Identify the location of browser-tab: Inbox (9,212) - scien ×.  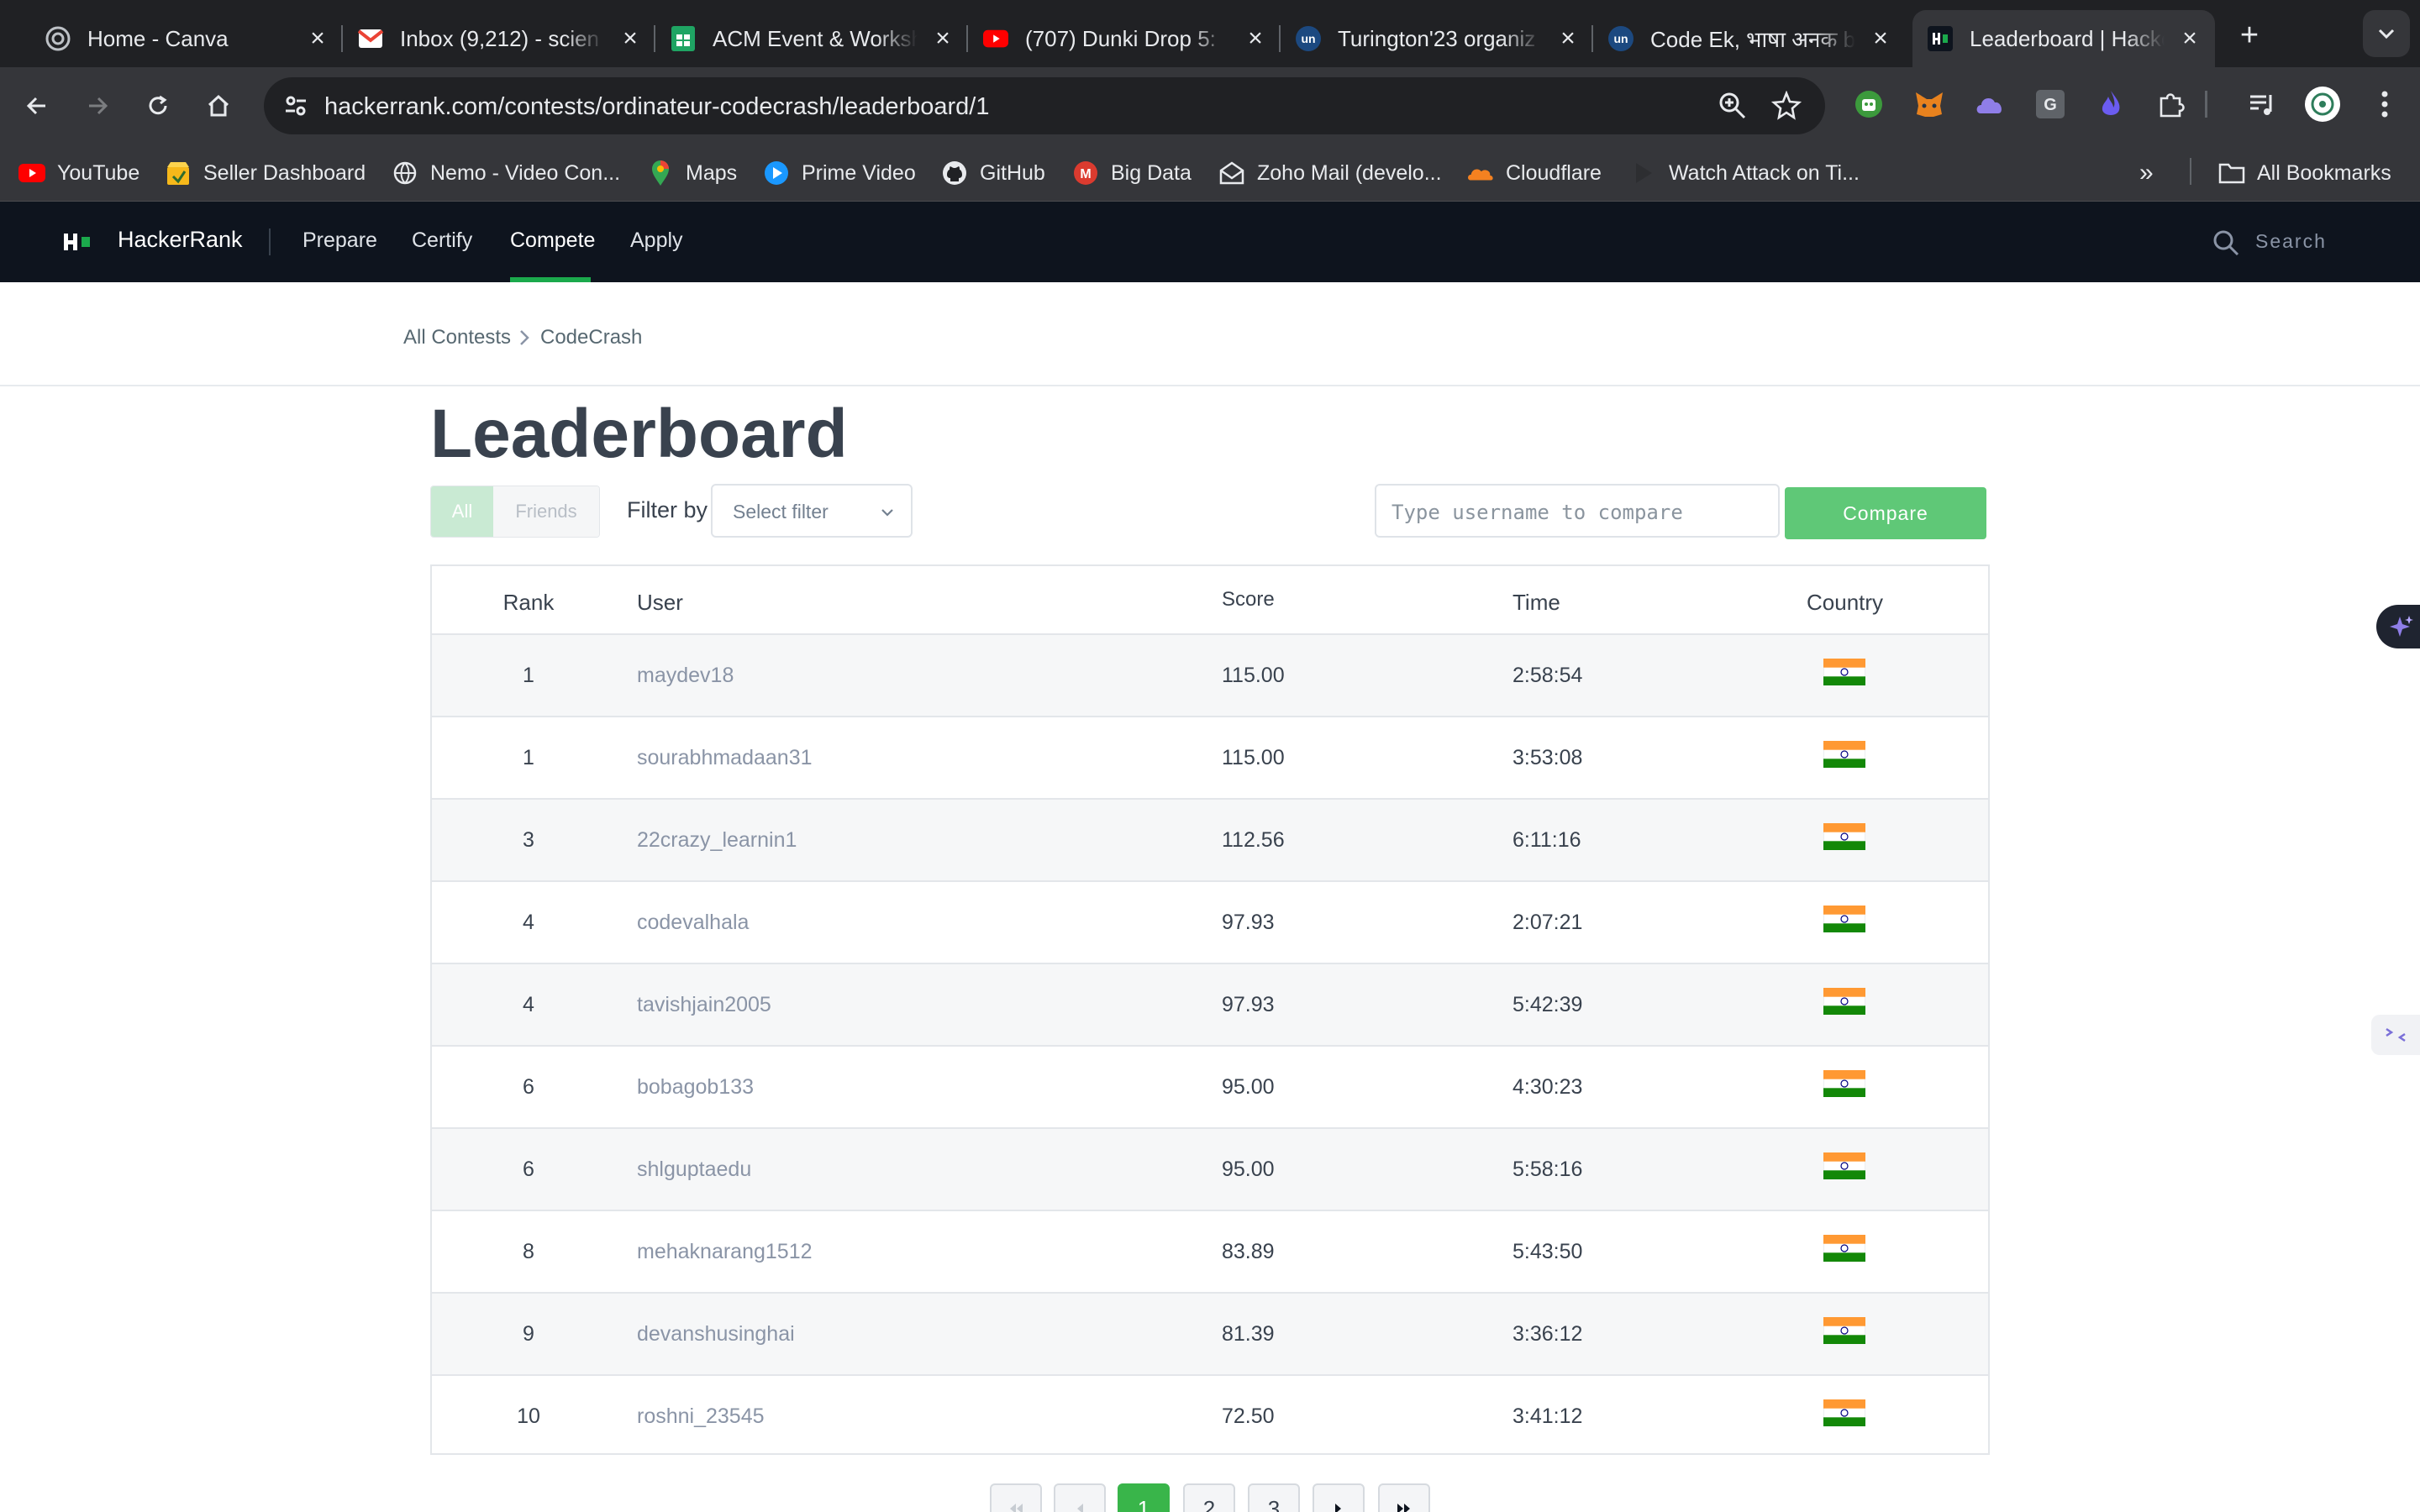
(499, 38).